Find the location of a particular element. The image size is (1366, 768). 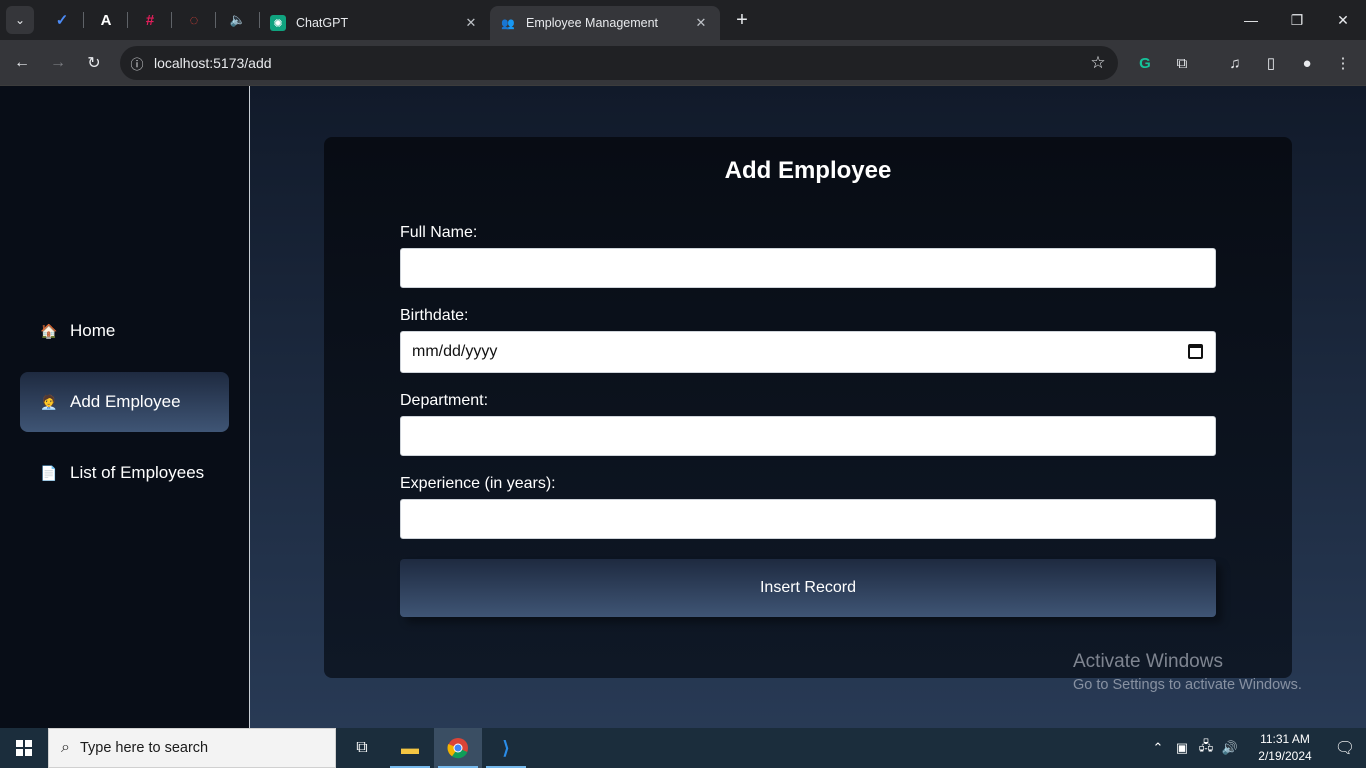

browser-toolbar: ← → ↻ ⓘ localhost:5173/add ☆ G ⧉ ♫ ▯ ● ⋮ is located at coordinates (683, 63).